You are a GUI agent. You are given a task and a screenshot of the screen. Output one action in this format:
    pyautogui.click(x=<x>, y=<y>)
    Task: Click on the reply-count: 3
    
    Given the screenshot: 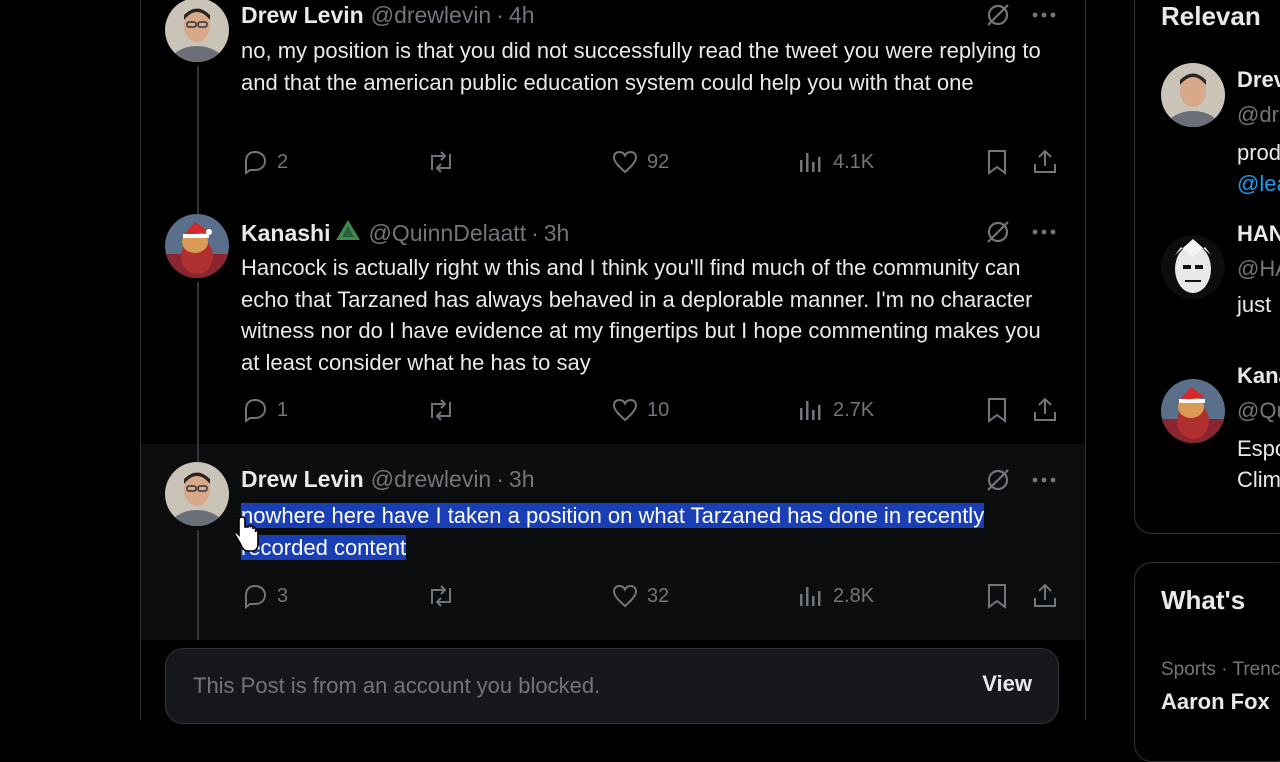 What is the action you would take?
    pyautogui.click(x=283, y=595)
    